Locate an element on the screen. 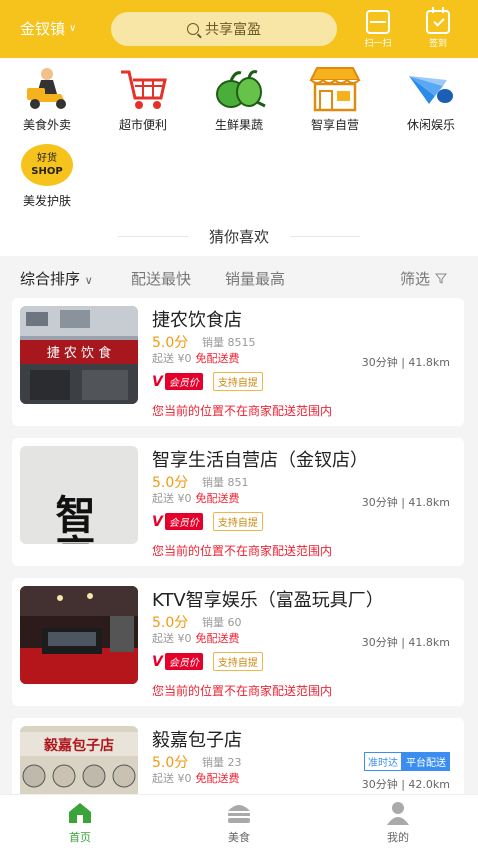  filter-funnel-icon is located at coordinates (440, 278).